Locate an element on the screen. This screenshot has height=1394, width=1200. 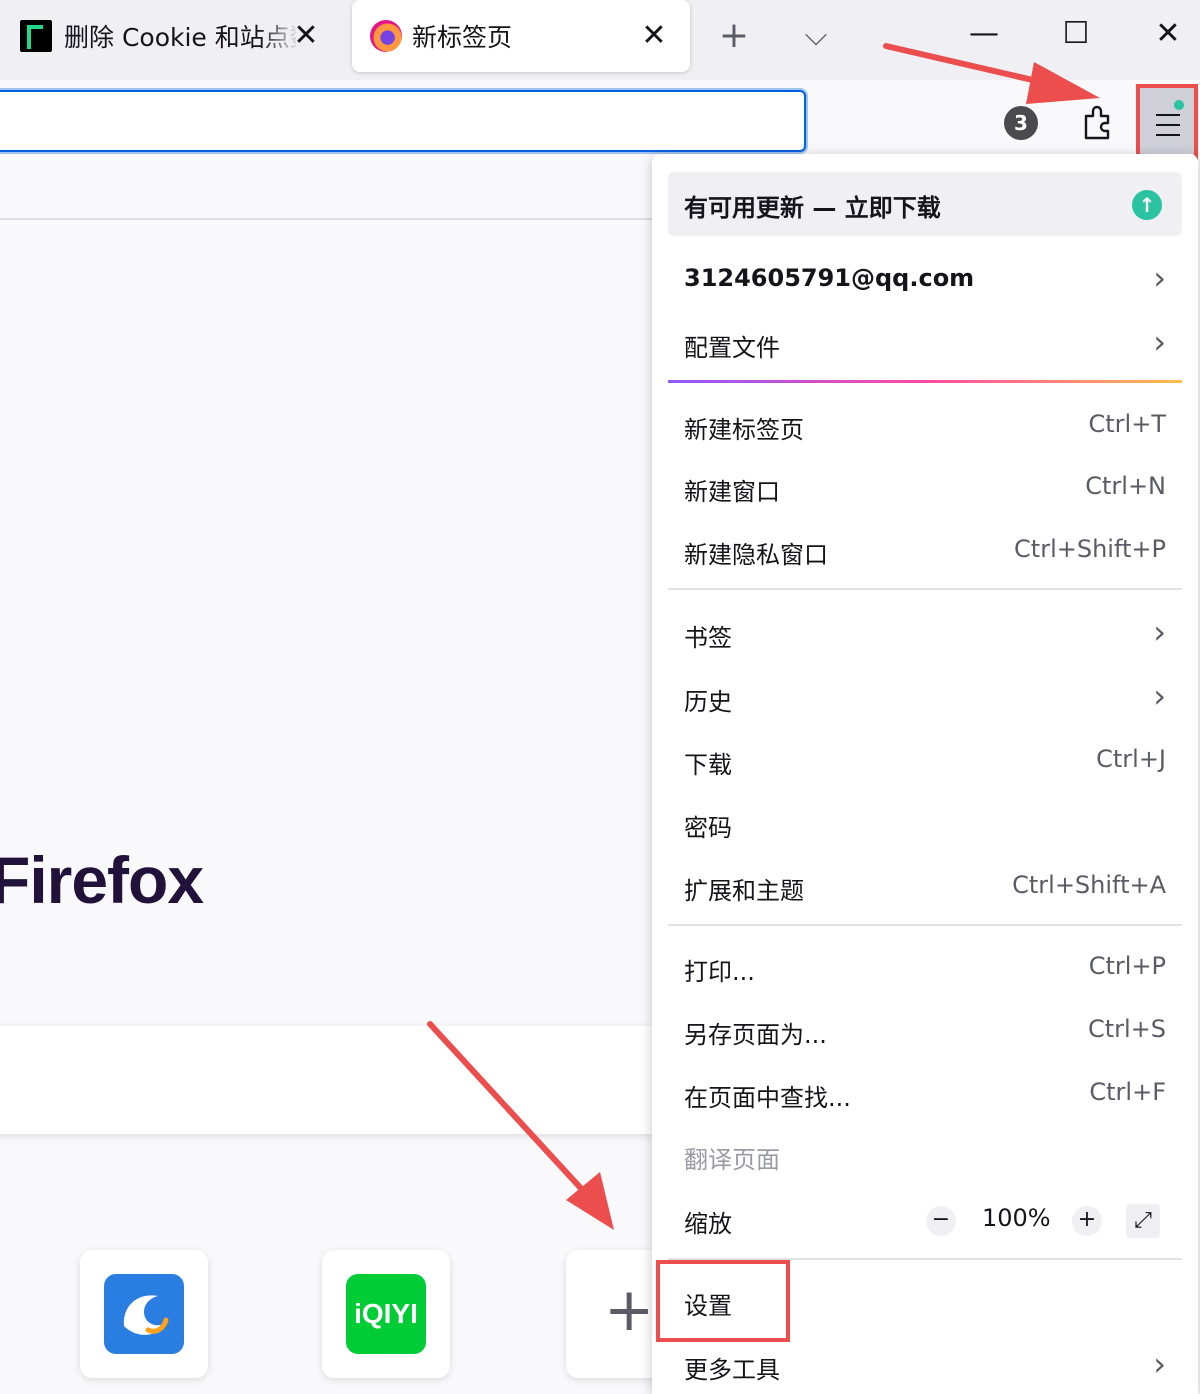
hamburger-menu-icon is located at coordinates (1168, 125).